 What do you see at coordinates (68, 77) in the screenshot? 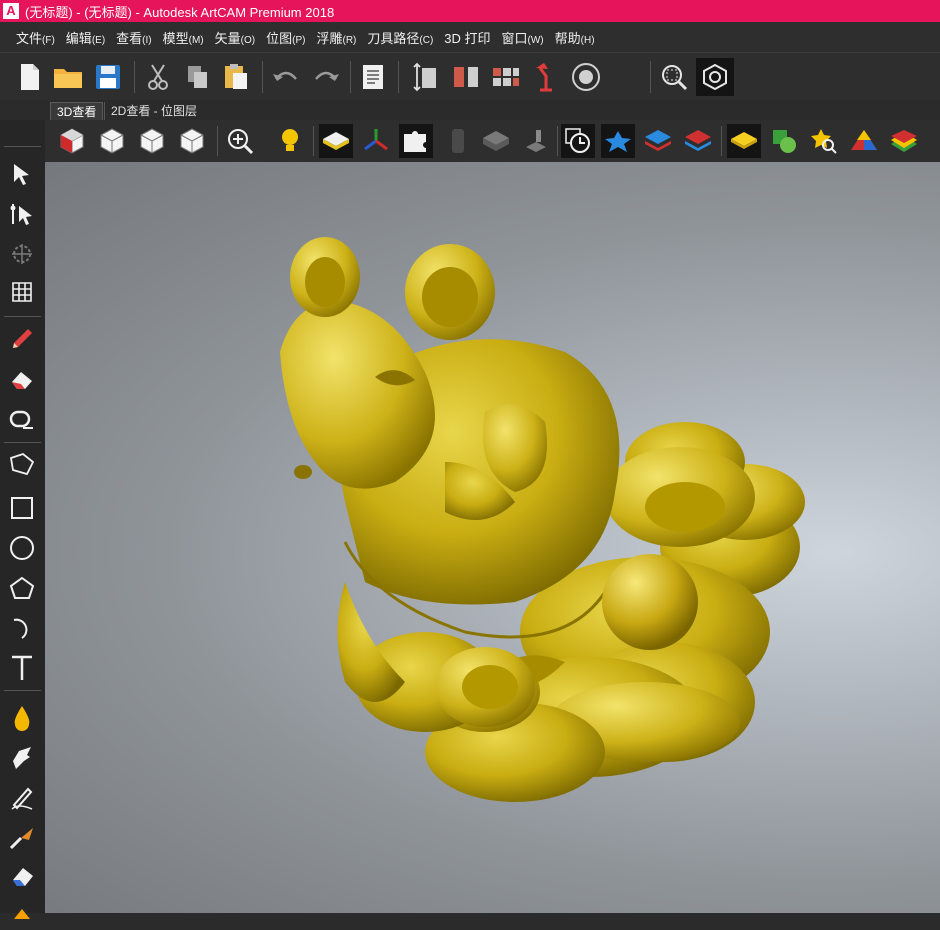
I see `open-folder-icon` at bounding box center [68, 77].